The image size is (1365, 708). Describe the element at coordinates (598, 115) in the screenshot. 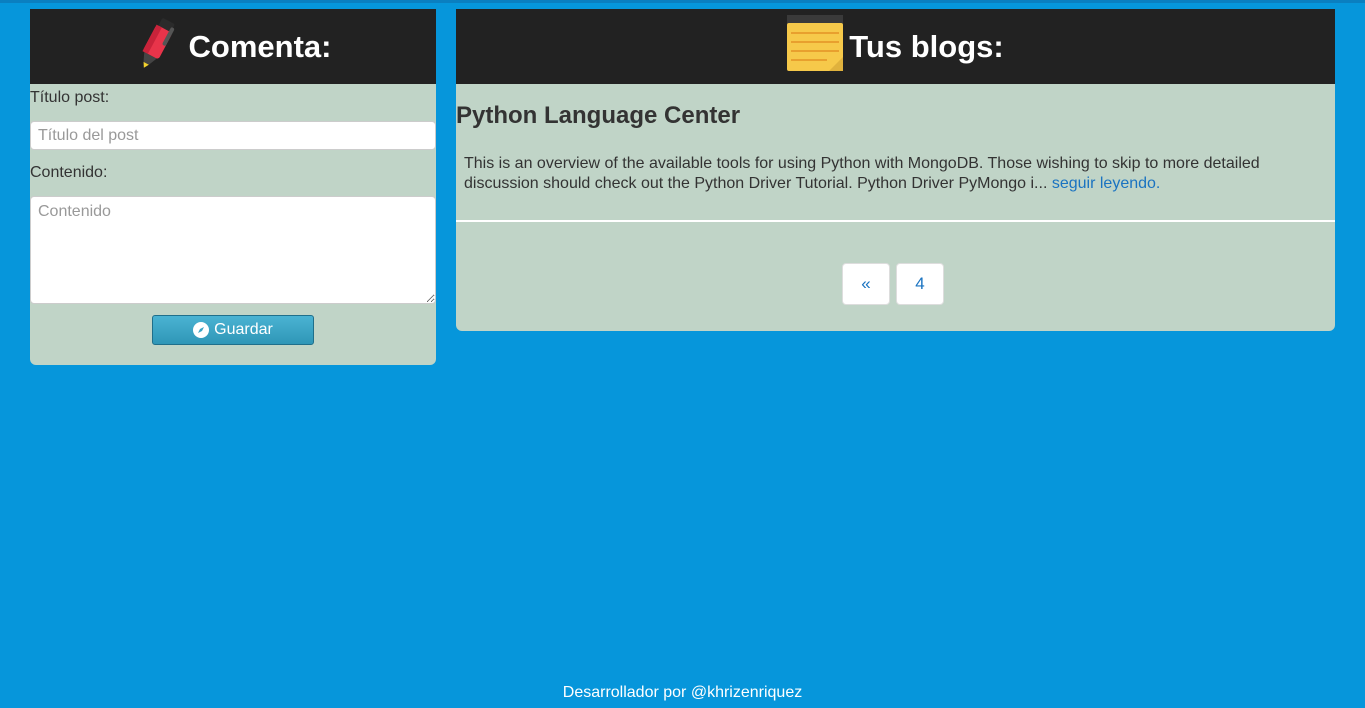

I see `post-title: Python Language Center` at that location.